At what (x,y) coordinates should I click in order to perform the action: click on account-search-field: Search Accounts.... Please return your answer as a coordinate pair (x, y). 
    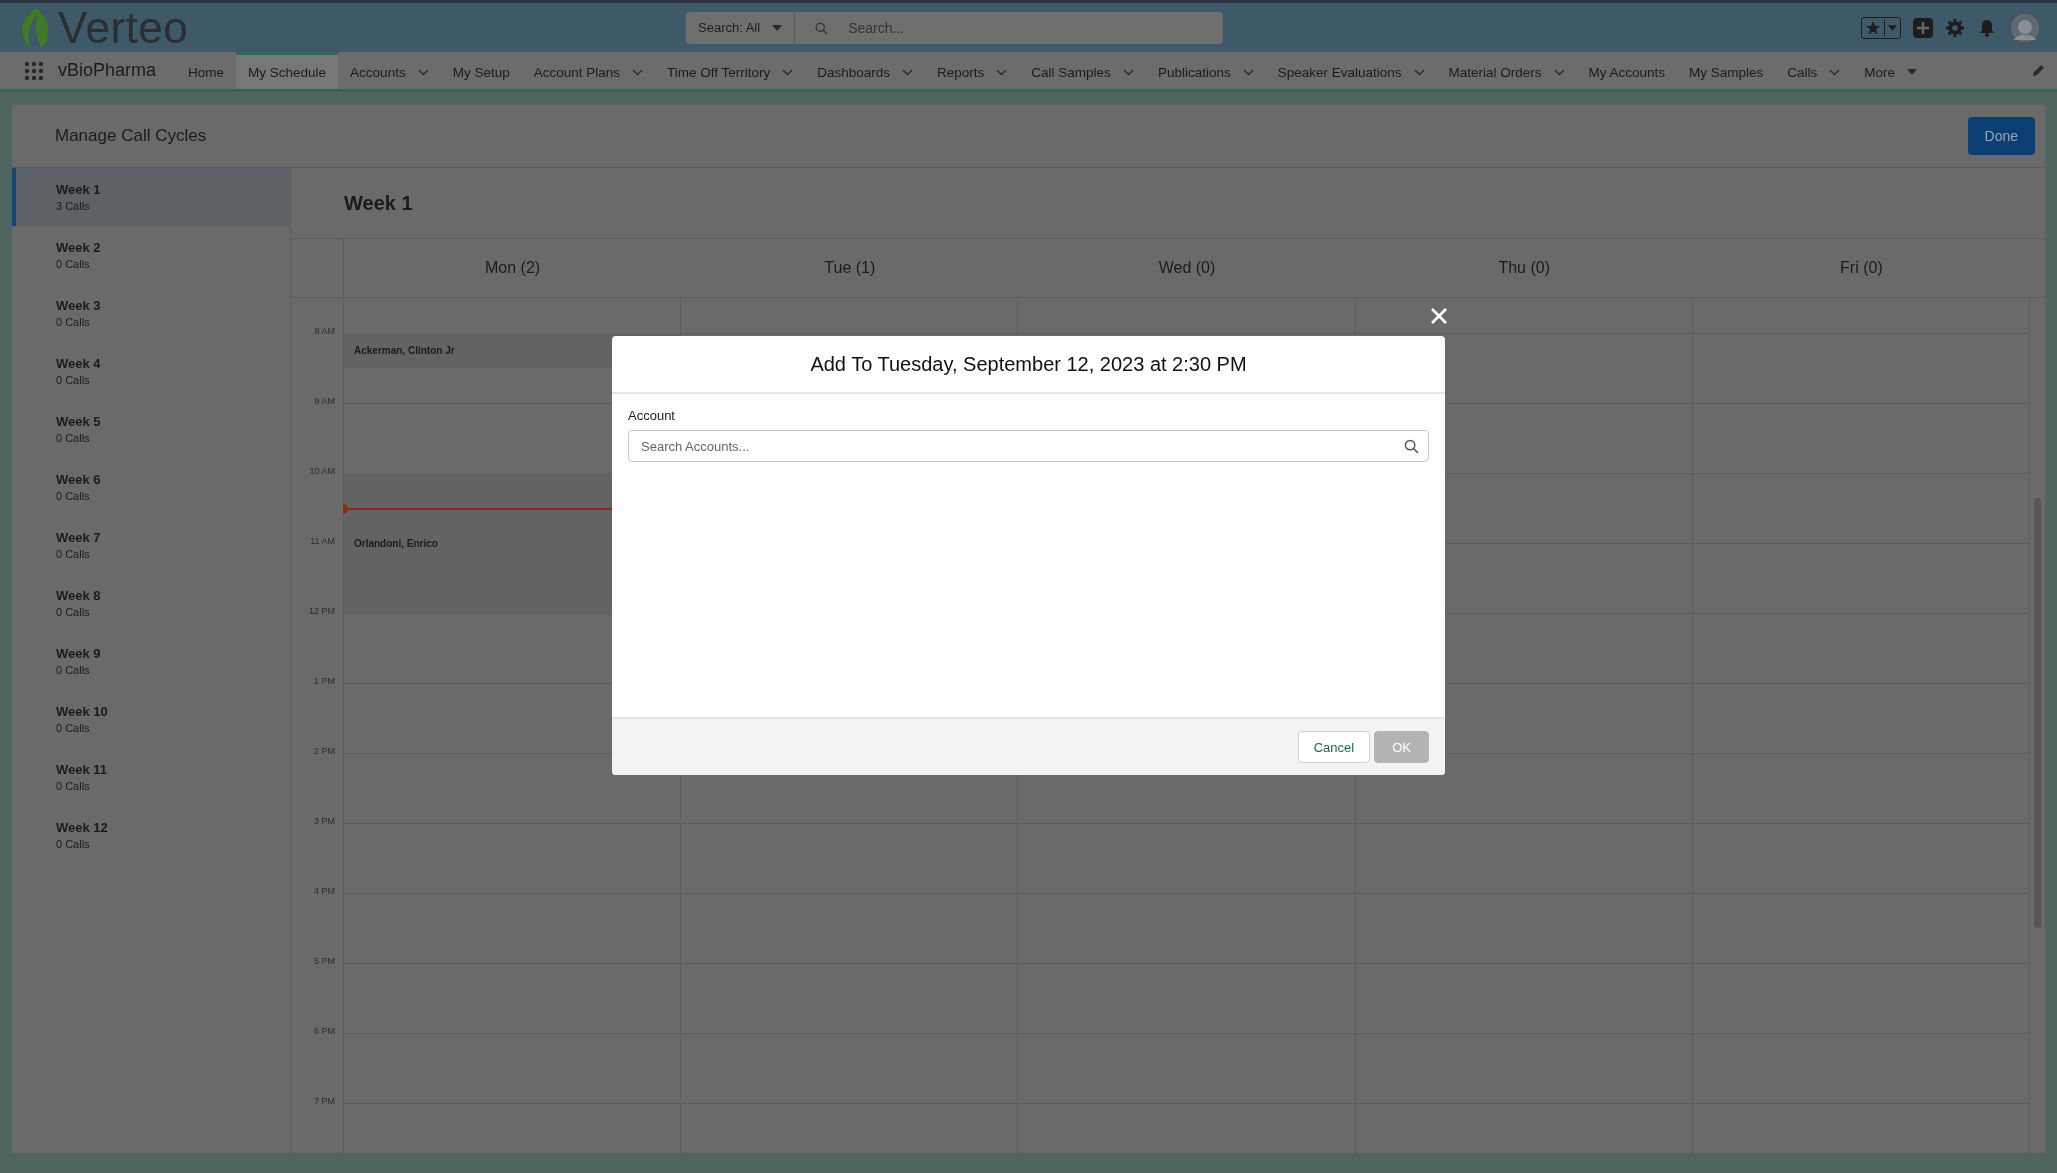
    Looking at the image, I should click on (1028, 446).